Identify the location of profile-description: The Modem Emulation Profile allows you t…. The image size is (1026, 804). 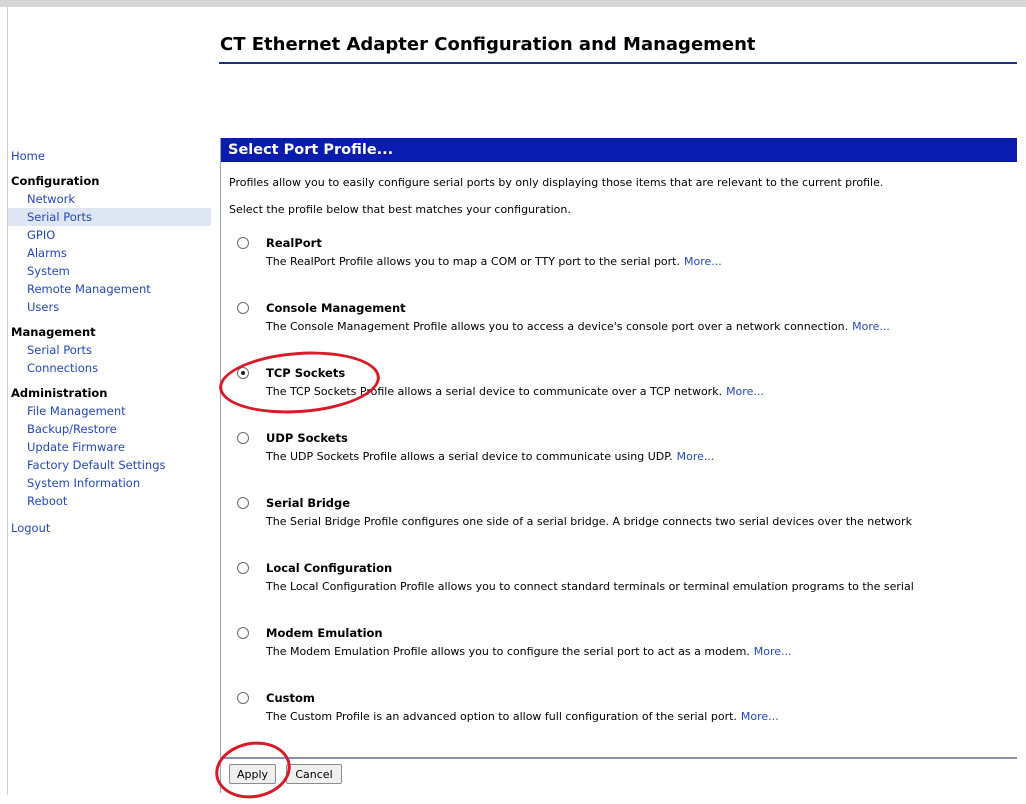
(529, 651).